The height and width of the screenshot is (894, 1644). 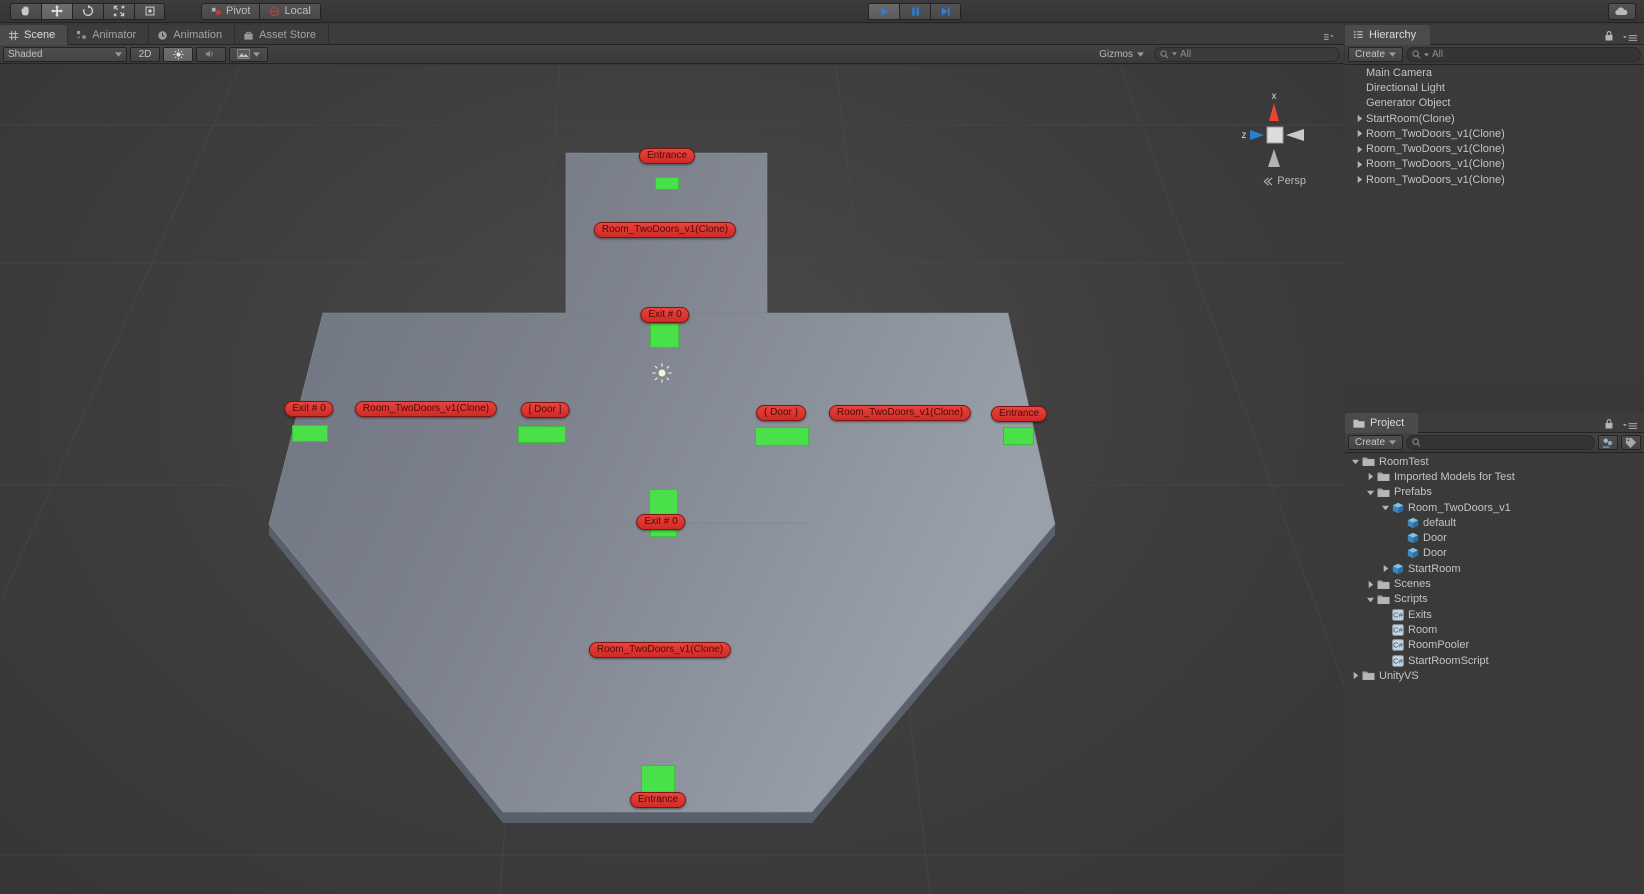 I want to click on cloud-services-button, so click(x=1622, y=11).